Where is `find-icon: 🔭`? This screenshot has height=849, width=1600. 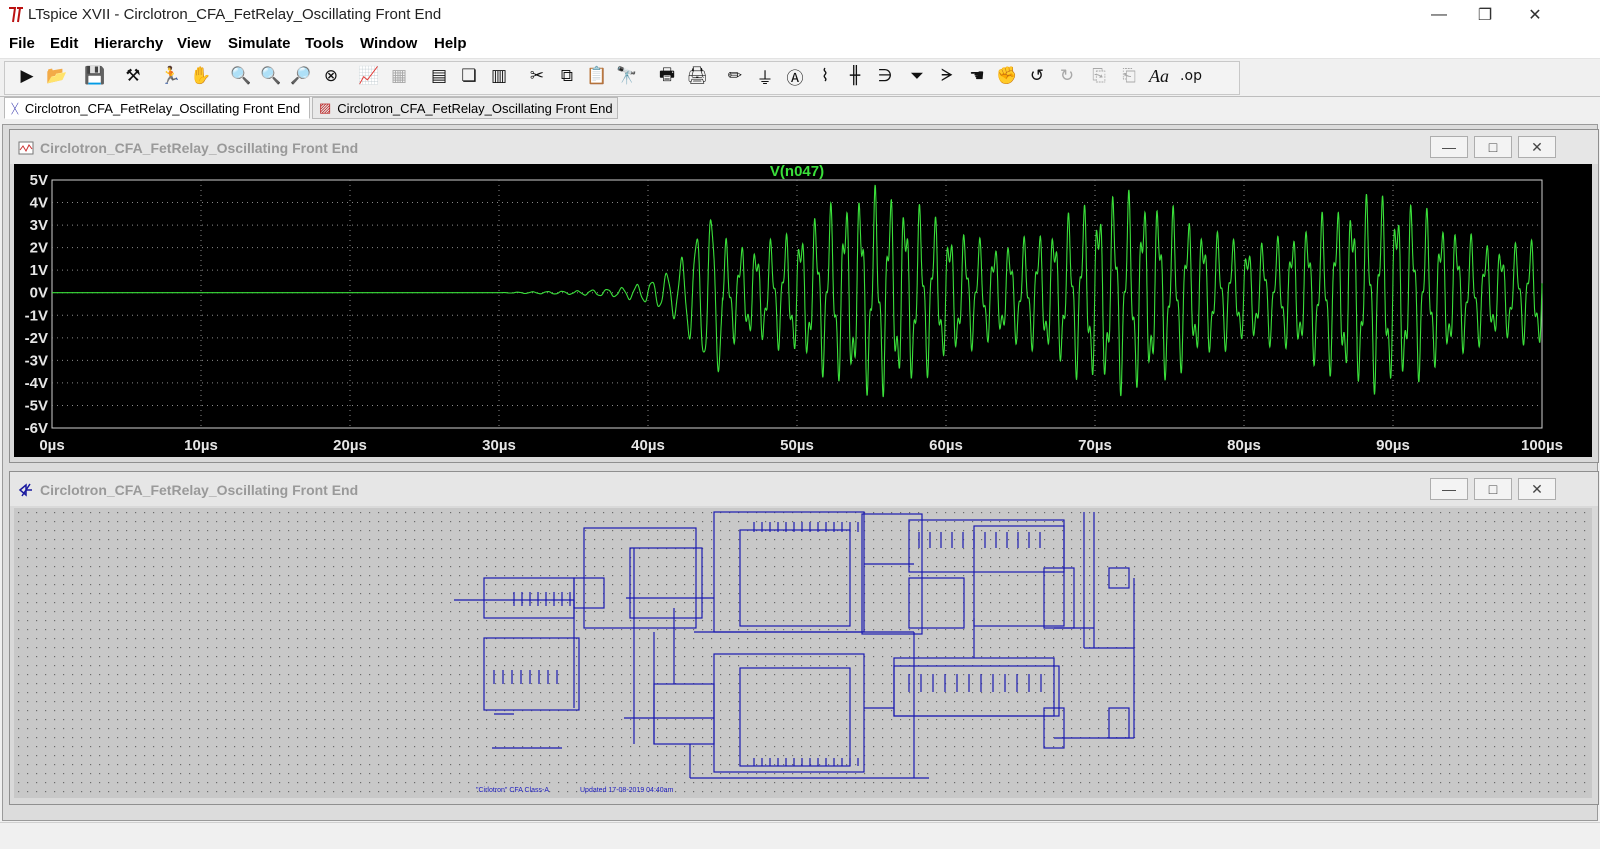 find-icon: 🔭 is located at coordinates (627, 76).